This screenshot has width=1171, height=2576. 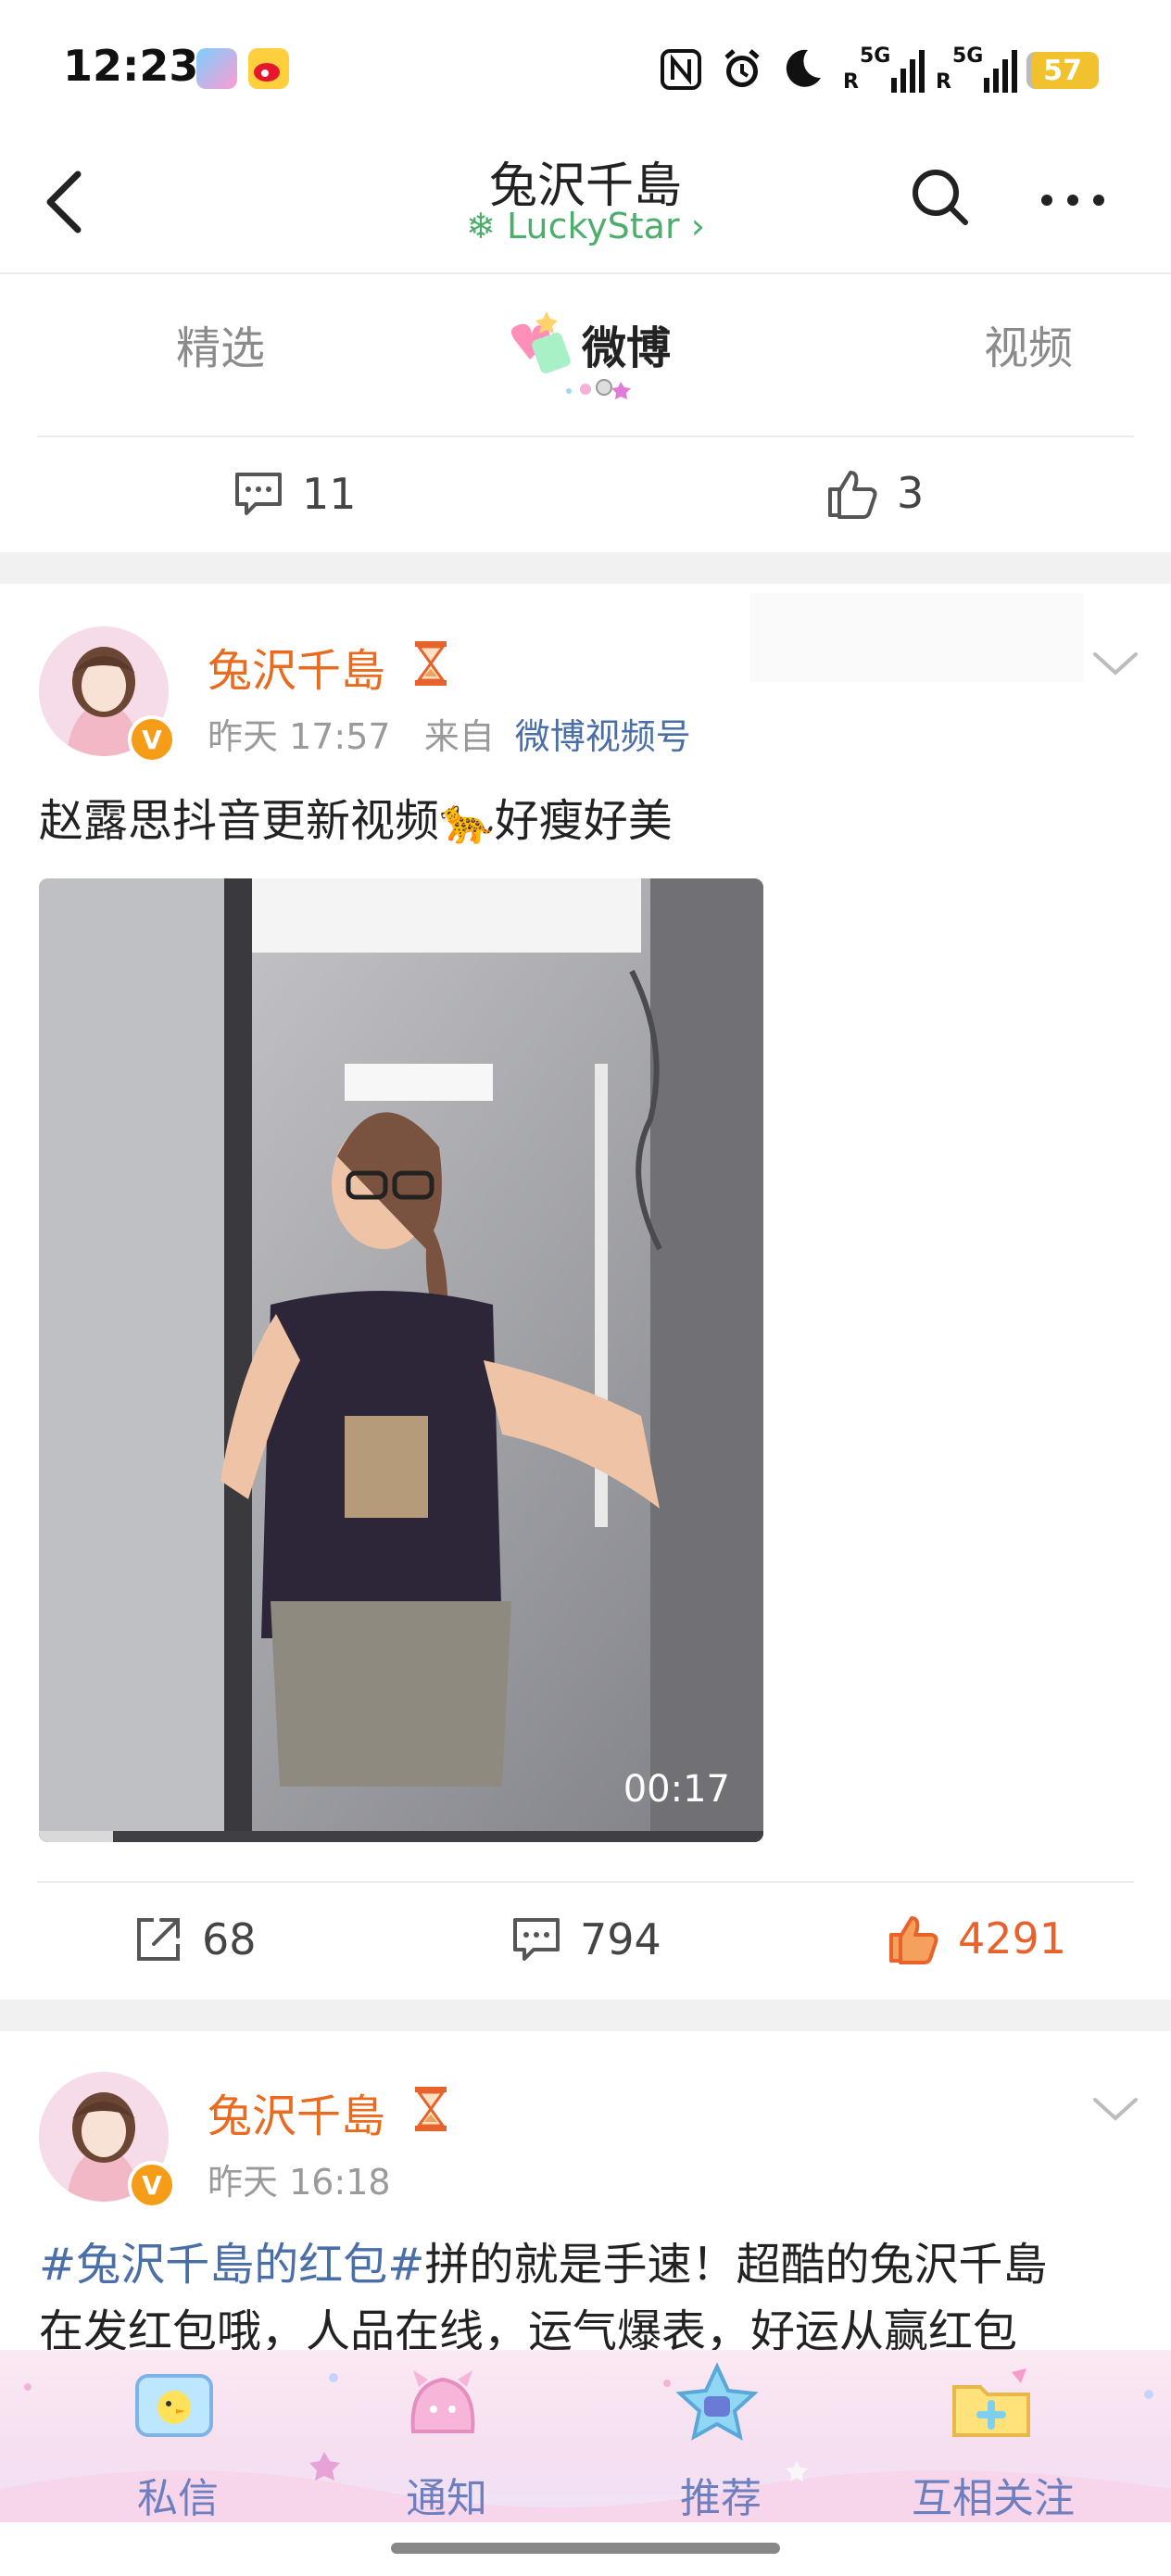 I want to click on post-1-action-divider, so click(x=585, y=1882).